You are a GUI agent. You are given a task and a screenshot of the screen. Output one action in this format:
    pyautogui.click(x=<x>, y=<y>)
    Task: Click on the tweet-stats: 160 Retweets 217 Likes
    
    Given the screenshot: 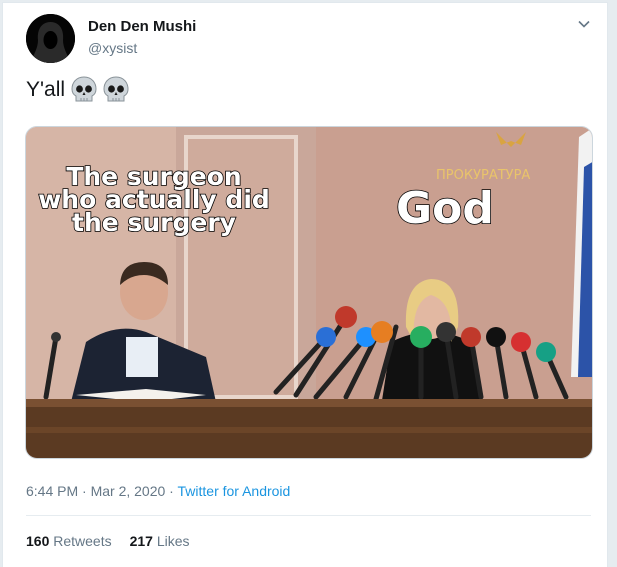 What is the action you would take?
    pyautogui.click(x=108, y=541)
    